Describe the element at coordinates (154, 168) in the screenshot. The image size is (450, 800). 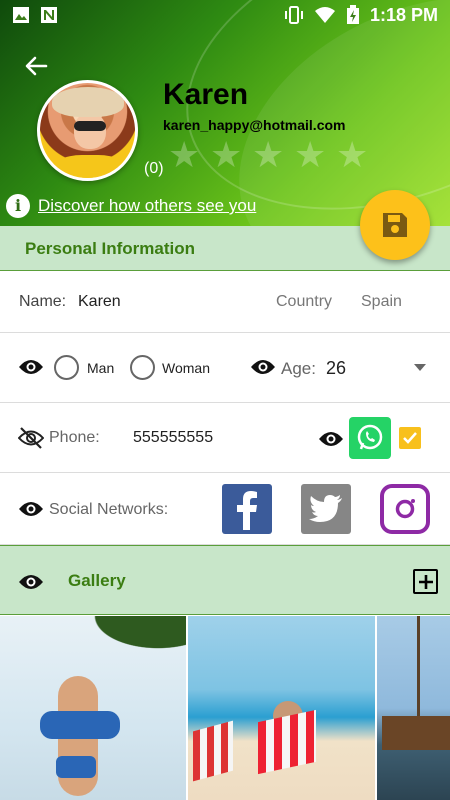
I see `rating-count: (0)` at that location.